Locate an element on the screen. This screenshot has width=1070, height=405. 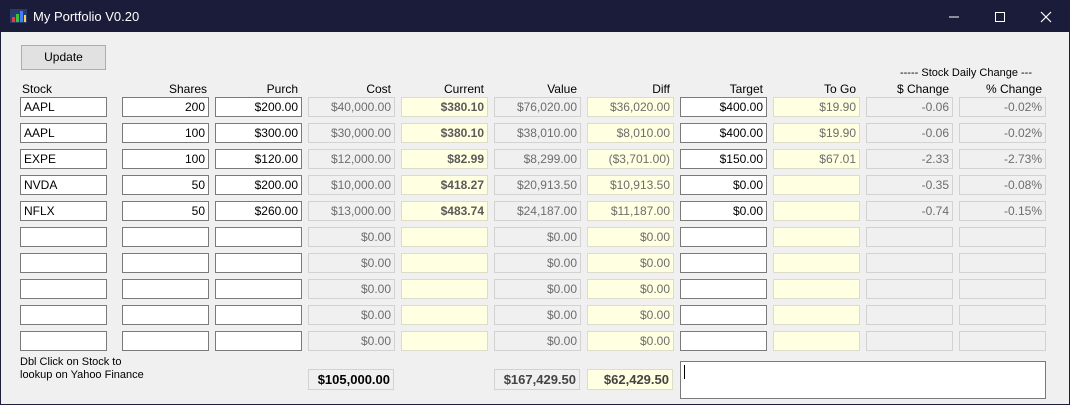
value-cell: $76,020.00 is located at coordinates (537, 107).